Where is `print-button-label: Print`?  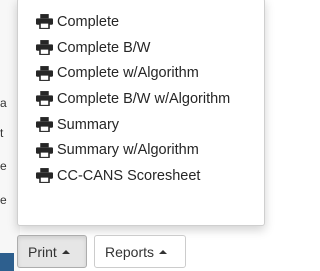 print-button-label: Print is located at coordinates (42, 251).